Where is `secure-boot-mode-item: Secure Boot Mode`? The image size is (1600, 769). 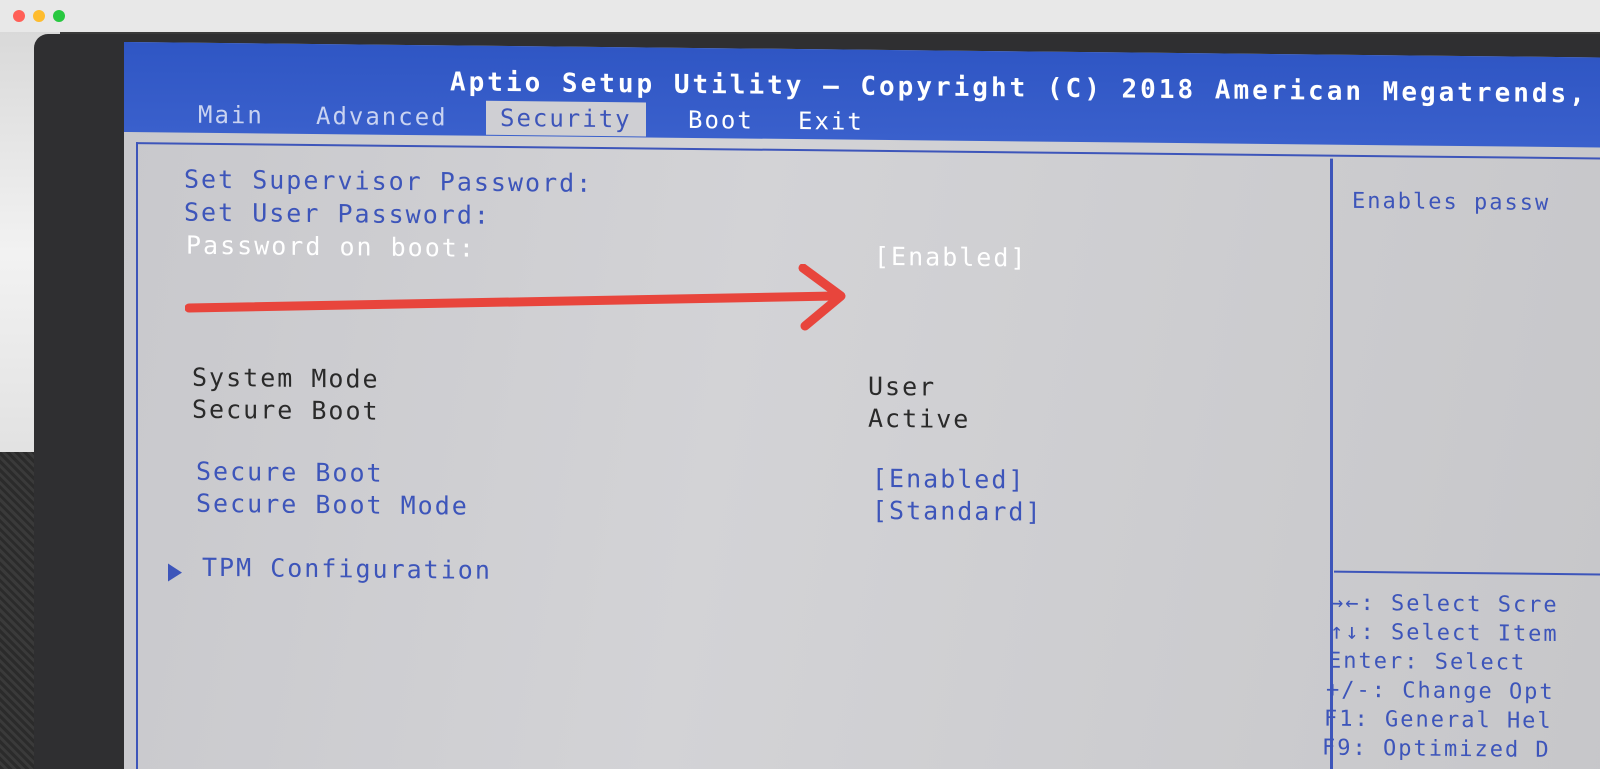
secure-boot-mode-item: Secure Boot Mode is located at coordinates (332, 505).